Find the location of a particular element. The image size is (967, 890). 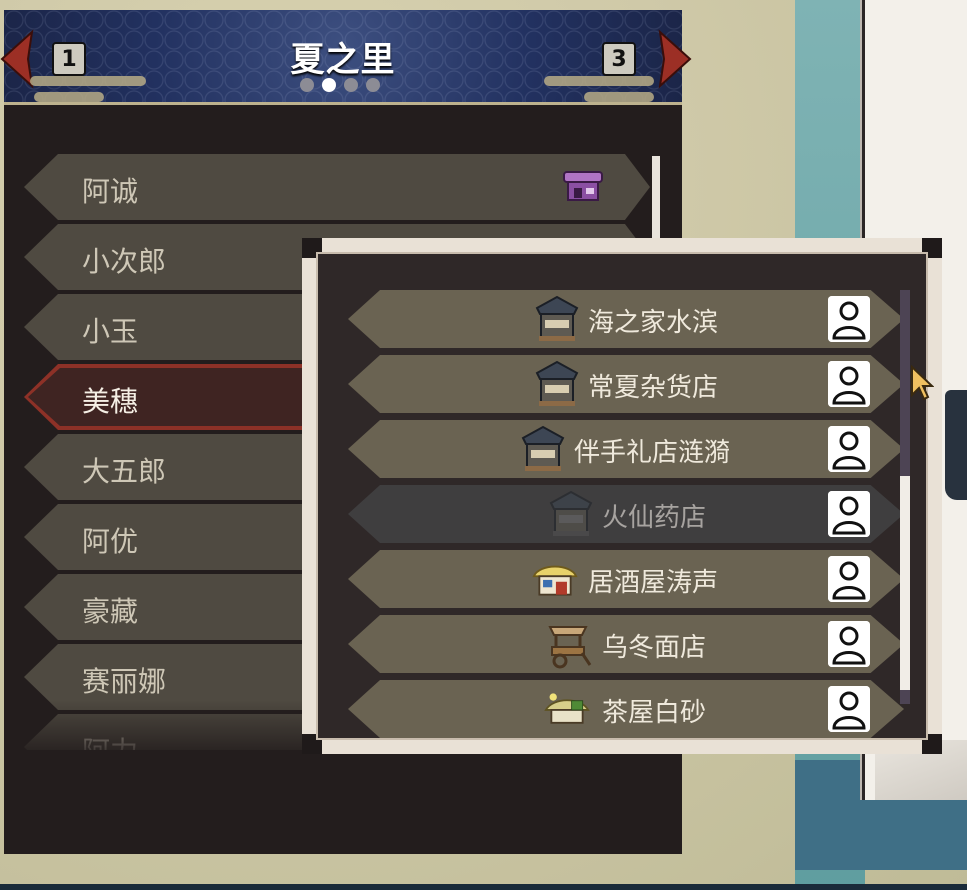

thatched-tavern-icon is located at coordinates (555, 580).